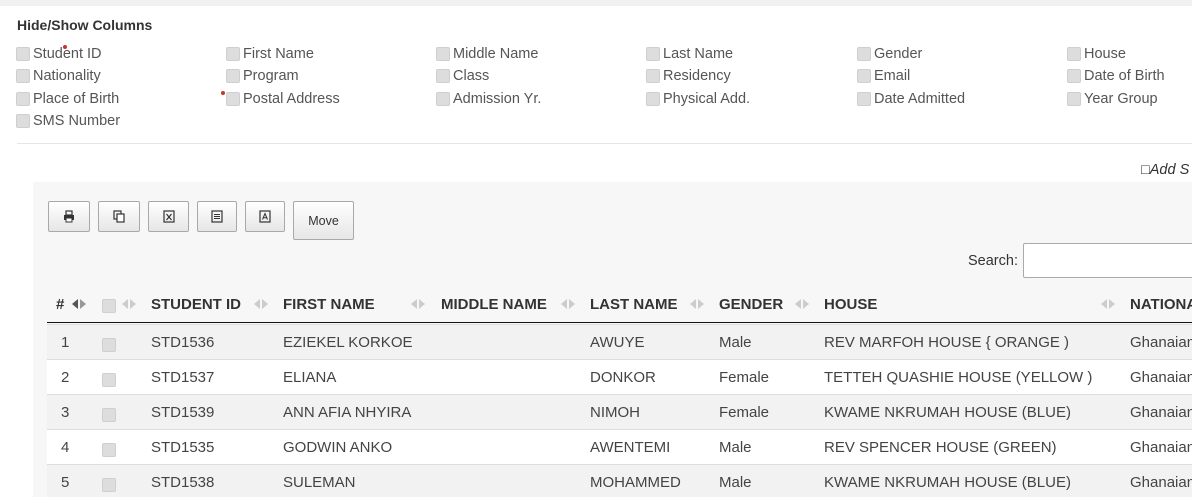  What do you see at coordinates (310, 377) in the screenshot?
I see `table-cell: ELIANA` at bounding box center [310, 377].